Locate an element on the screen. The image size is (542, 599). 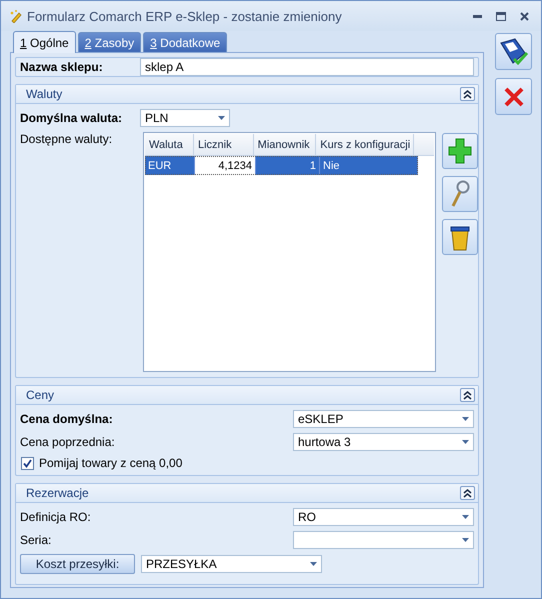
section-title: Rezerwacje is located at coordinates (57, 493).